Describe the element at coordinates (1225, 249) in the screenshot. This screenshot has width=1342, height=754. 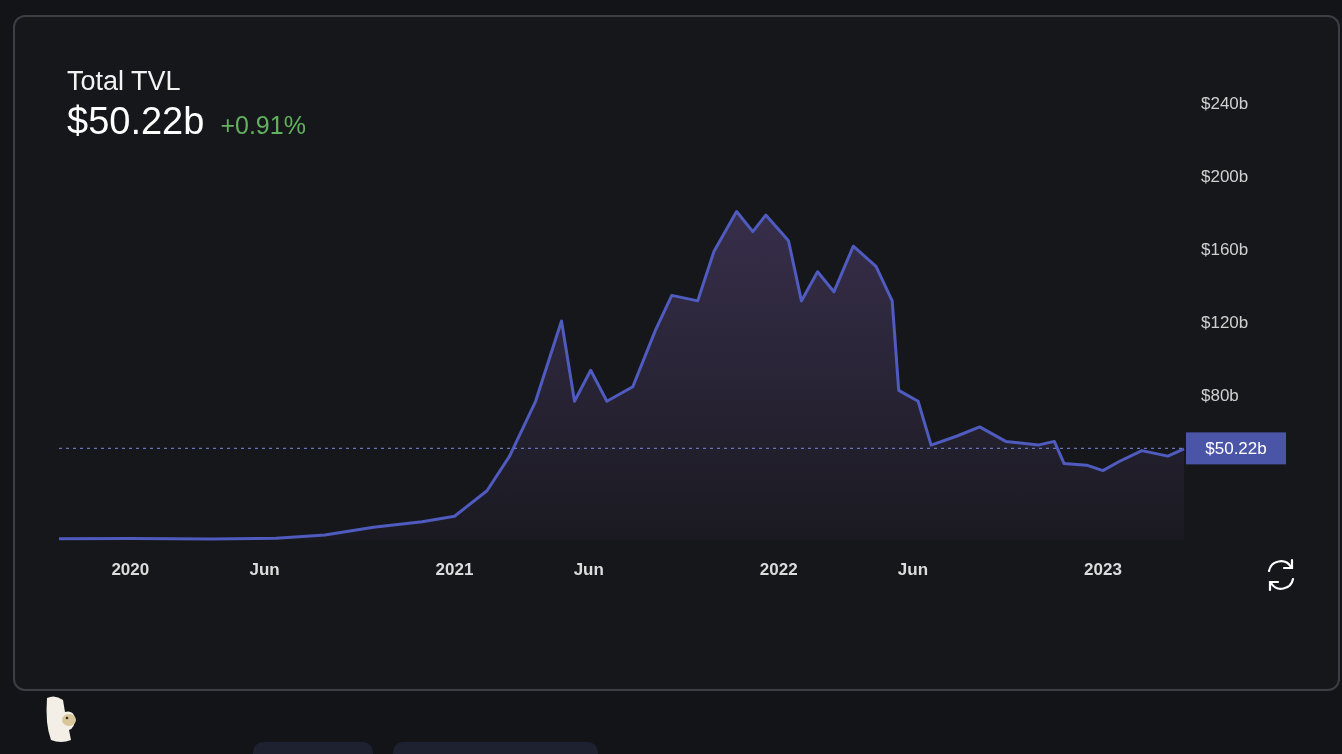
I see `y-axis-label: $160b` at that location.